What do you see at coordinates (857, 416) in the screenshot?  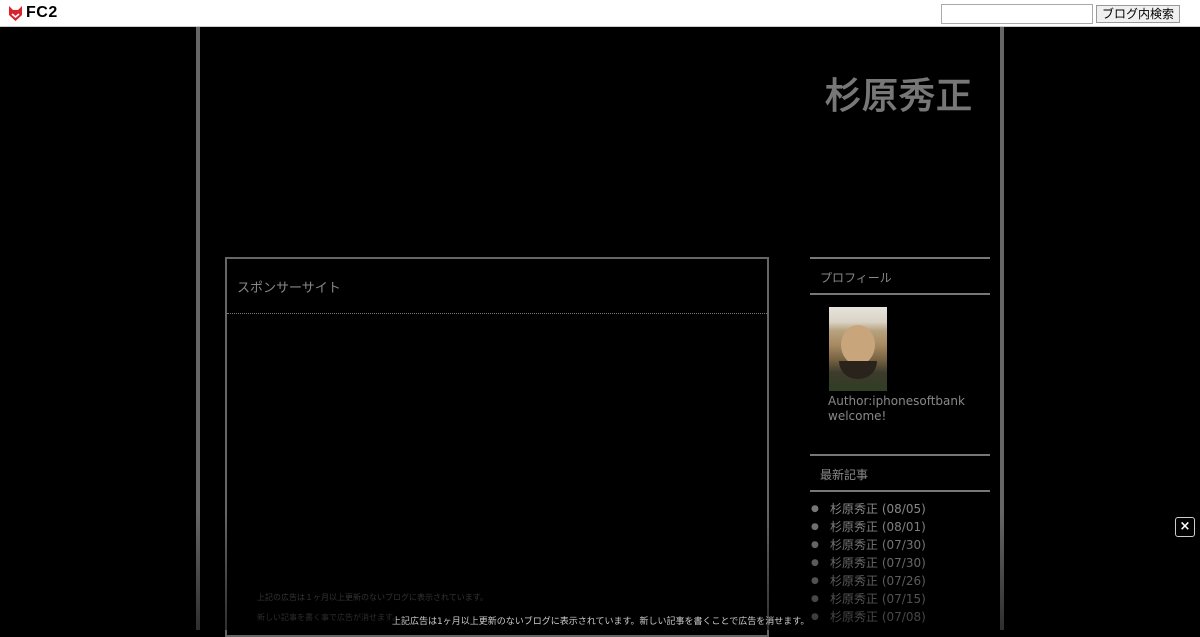 I see `profile-welcome: welcome!` at bounding box center [857, 416].